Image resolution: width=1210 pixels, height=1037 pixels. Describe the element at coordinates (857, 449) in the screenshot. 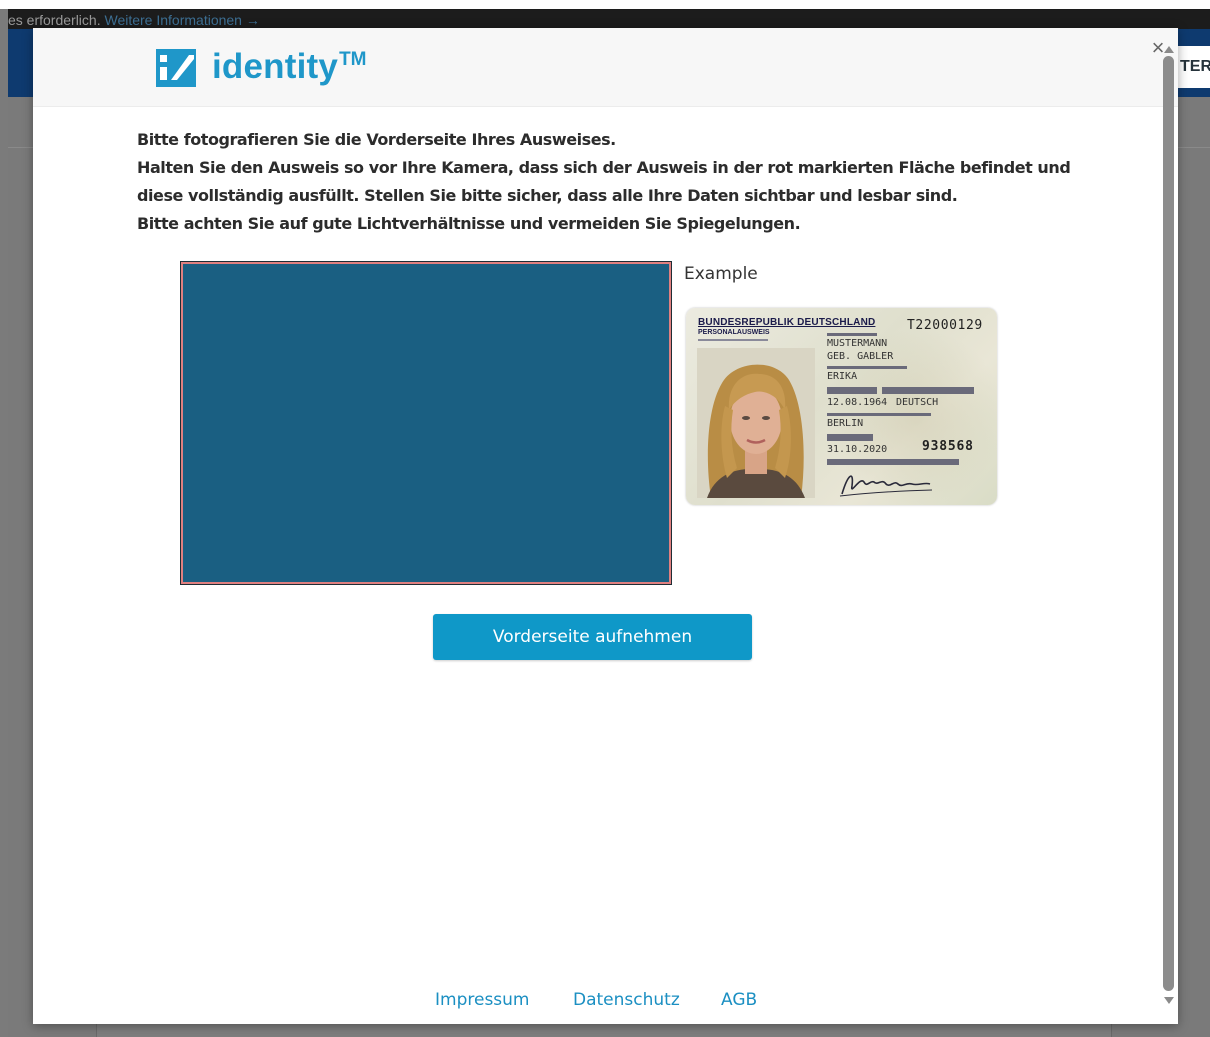

I see `card-expiry-date: 31.10.2020` at that location.